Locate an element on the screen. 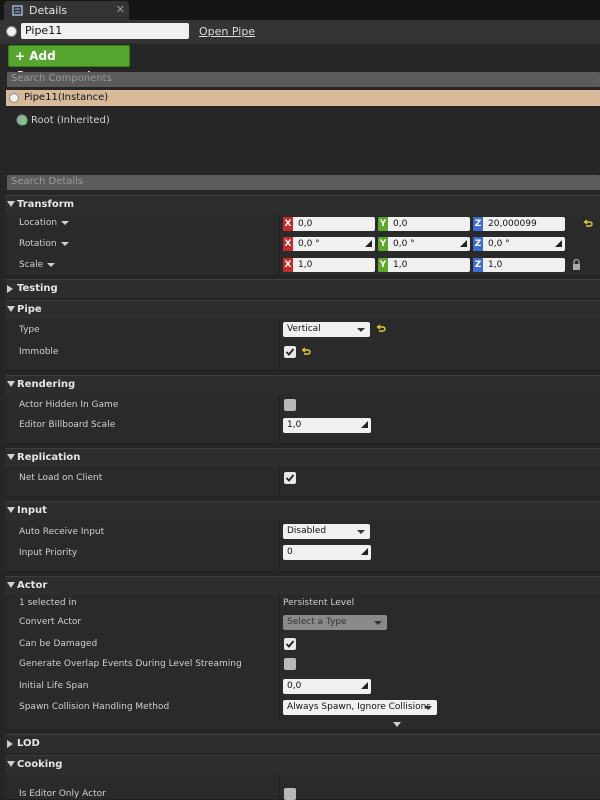 Image resolution: width=600 pixels, height=800 pixels. input-priority-field: 0 is located at coordinates (327, 552).